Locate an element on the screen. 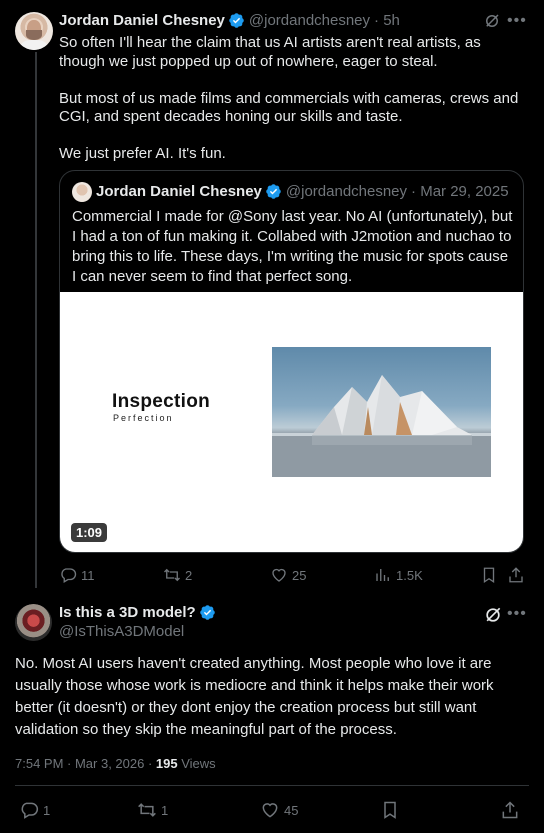 The width and height of the screenshot is (544, 833). reply-count: 11 is located at coordinates (88, 575).